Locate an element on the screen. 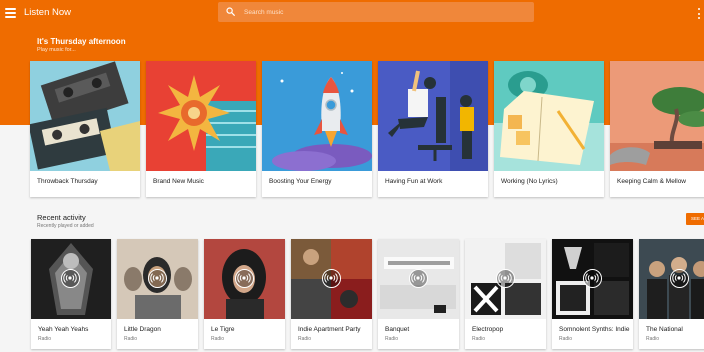 This screenshot has height=352, width=704. search-box is located at coordinates (376, 12).